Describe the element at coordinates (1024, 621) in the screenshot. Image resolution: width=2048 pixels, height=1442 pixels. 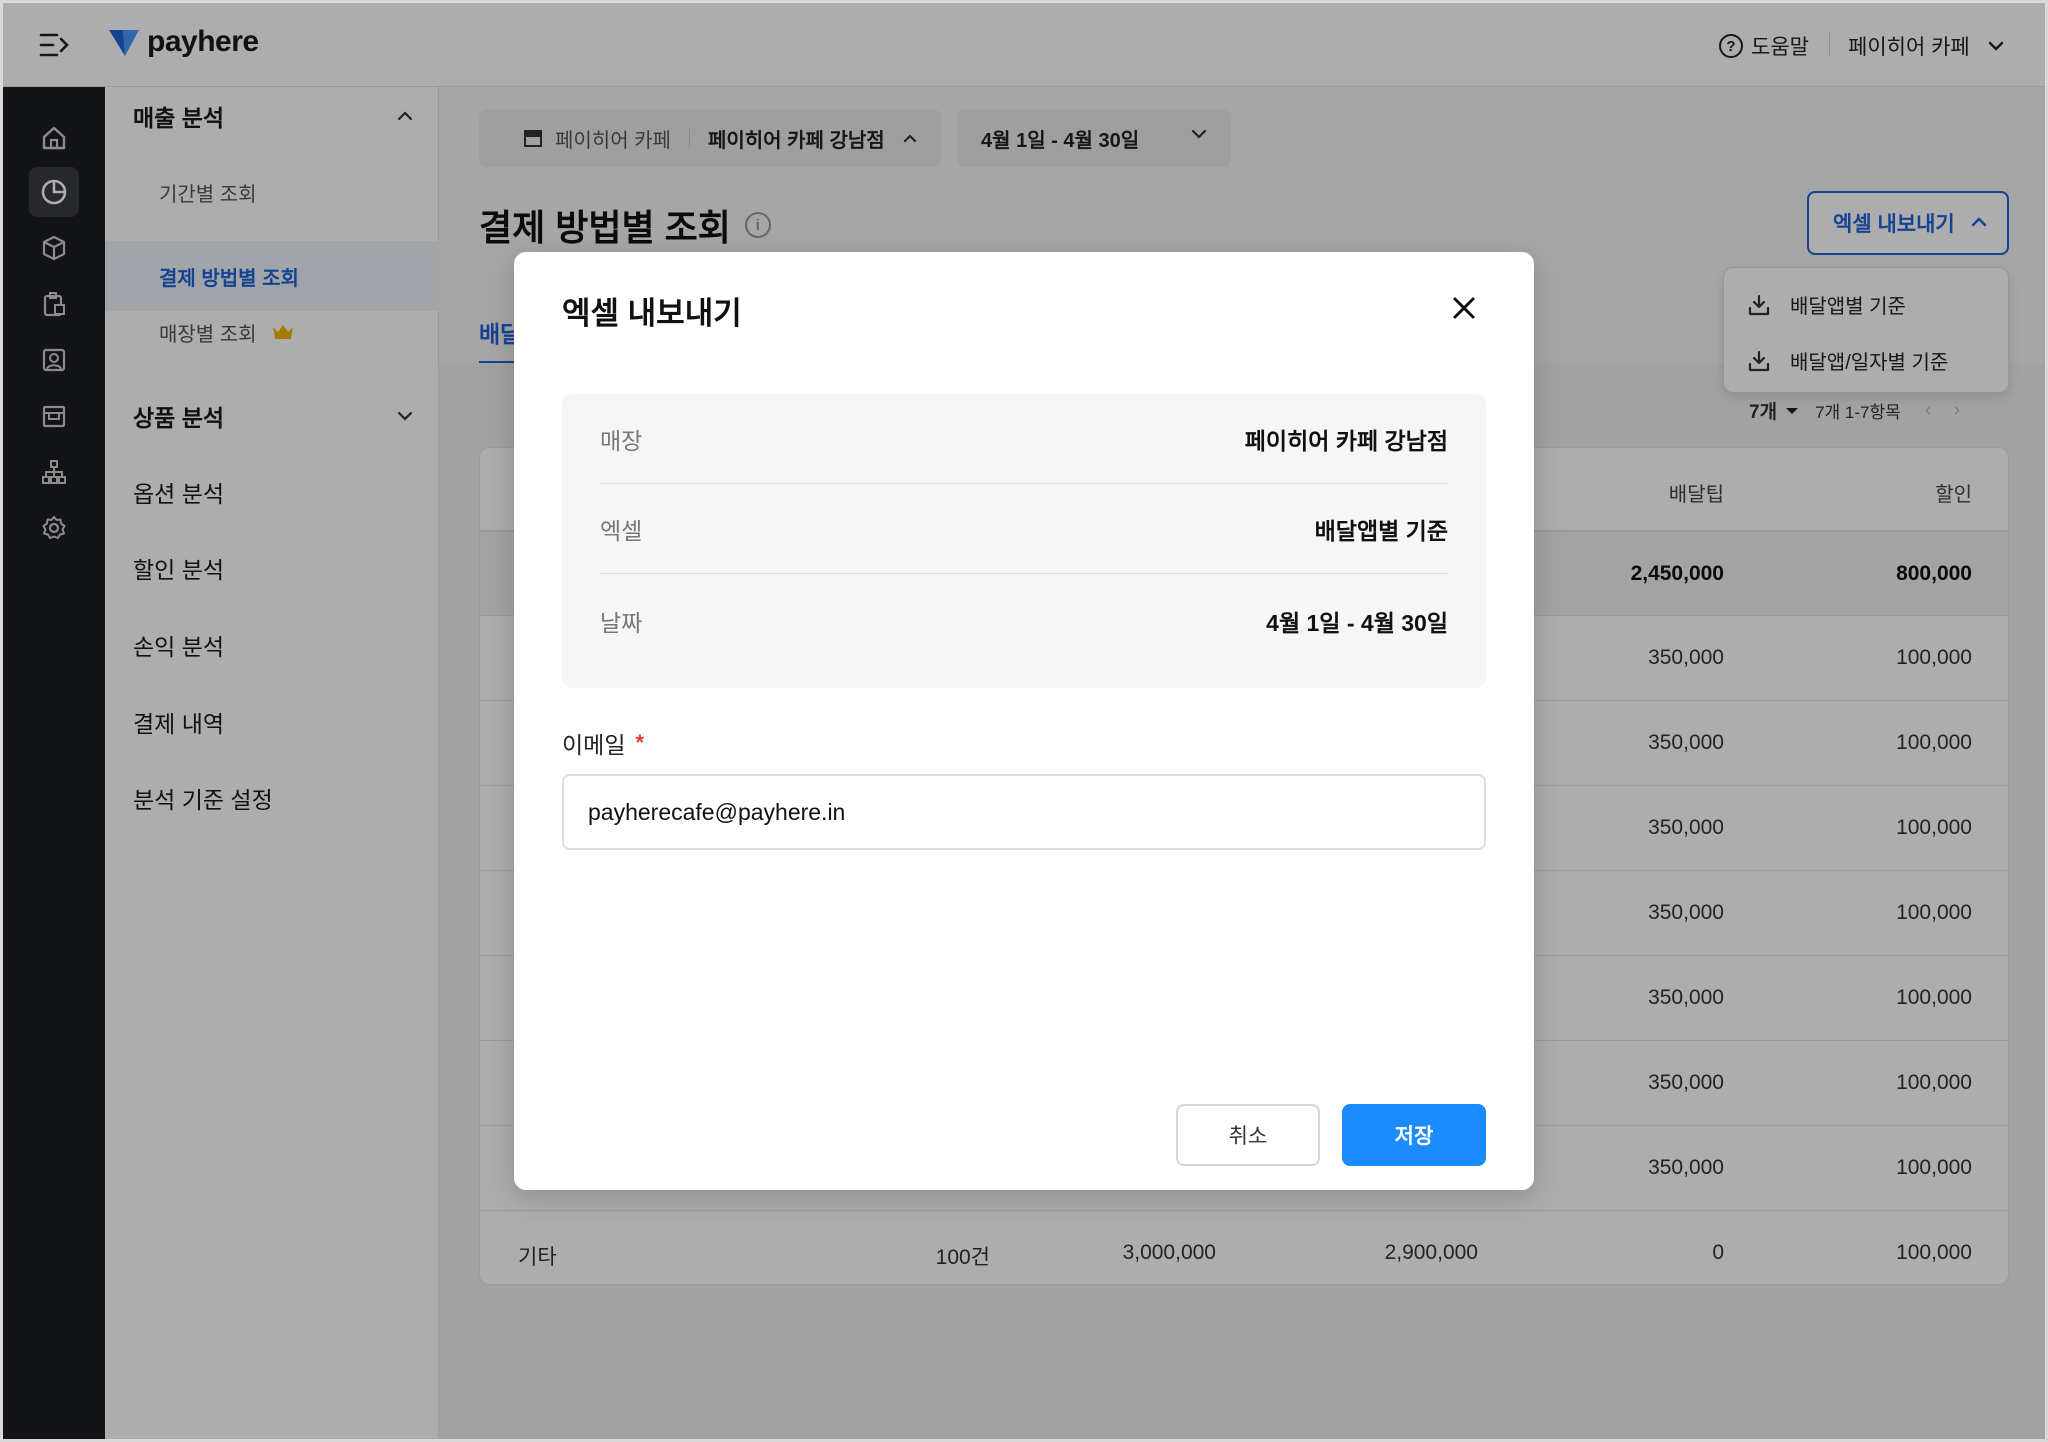
I see `summary-date: 날짜 4월 1일 - 4월 30일` at that location.